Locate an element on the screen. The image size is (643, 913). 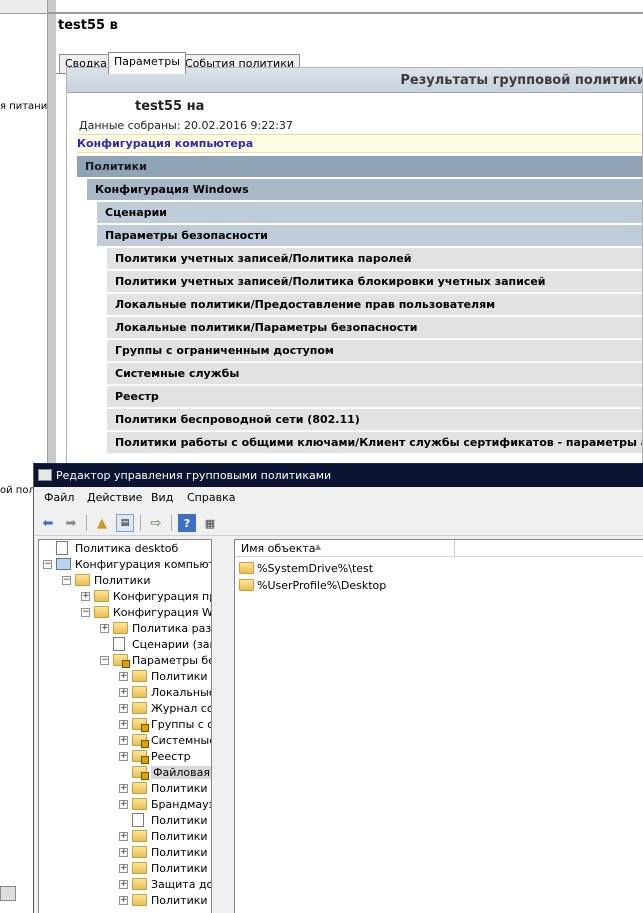
tree-node-label: Политики с is located at coordinates (181, 852).